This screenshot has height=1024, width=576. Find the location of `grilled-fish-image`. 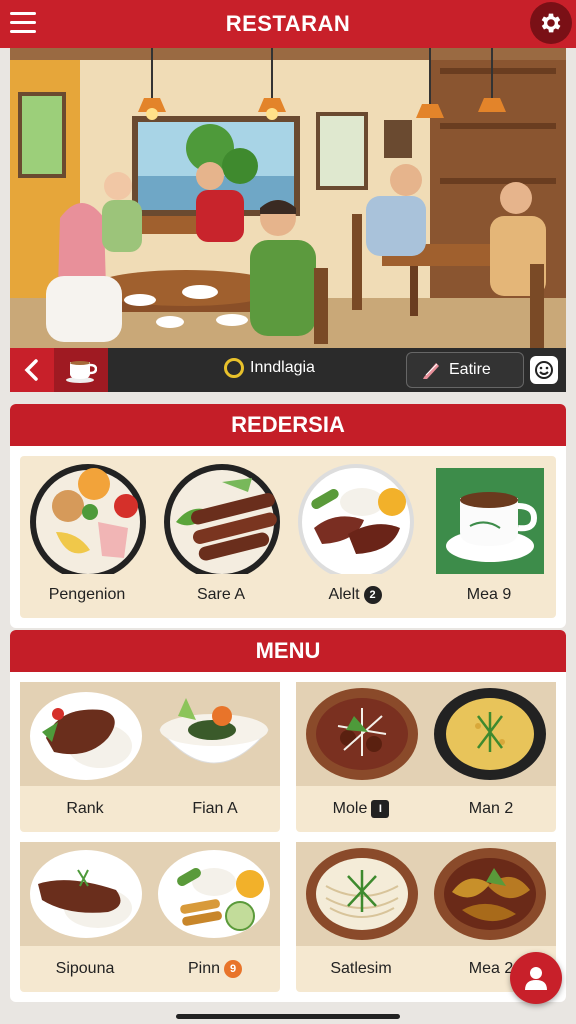

grilled-fish-image is located at coordinates (86, 894).